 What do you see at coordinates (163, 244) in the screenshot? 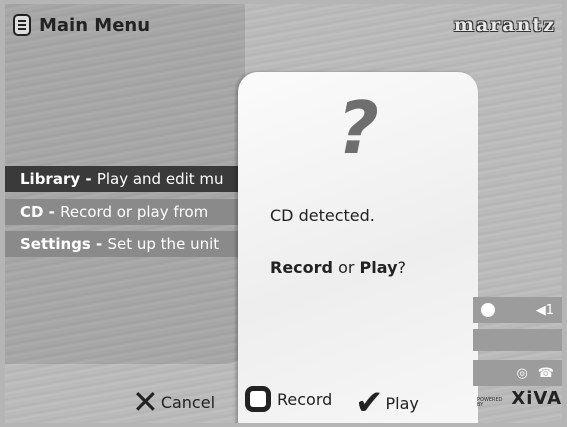
I see `menu-item-desc: Set up the unit` at bounding box center [163, 244].